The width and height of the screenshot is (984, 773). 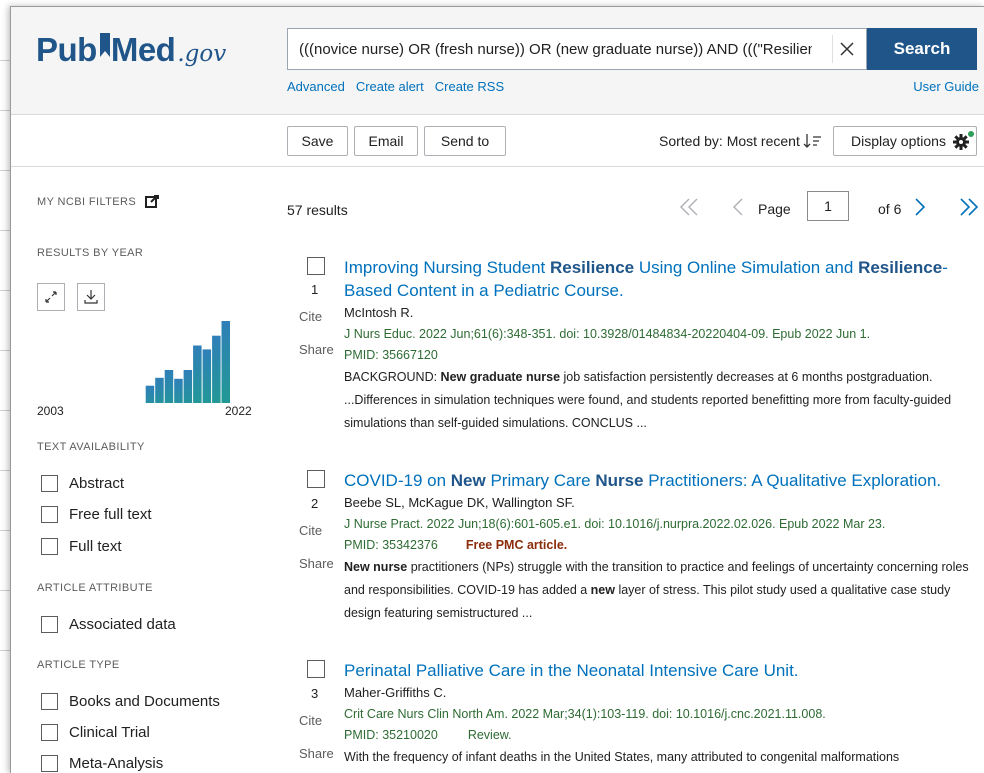 What do you see at coordinates (49, 701) in the screenshot?
I see `books-and-documents-checkbox` at bounding box center [49, 701].